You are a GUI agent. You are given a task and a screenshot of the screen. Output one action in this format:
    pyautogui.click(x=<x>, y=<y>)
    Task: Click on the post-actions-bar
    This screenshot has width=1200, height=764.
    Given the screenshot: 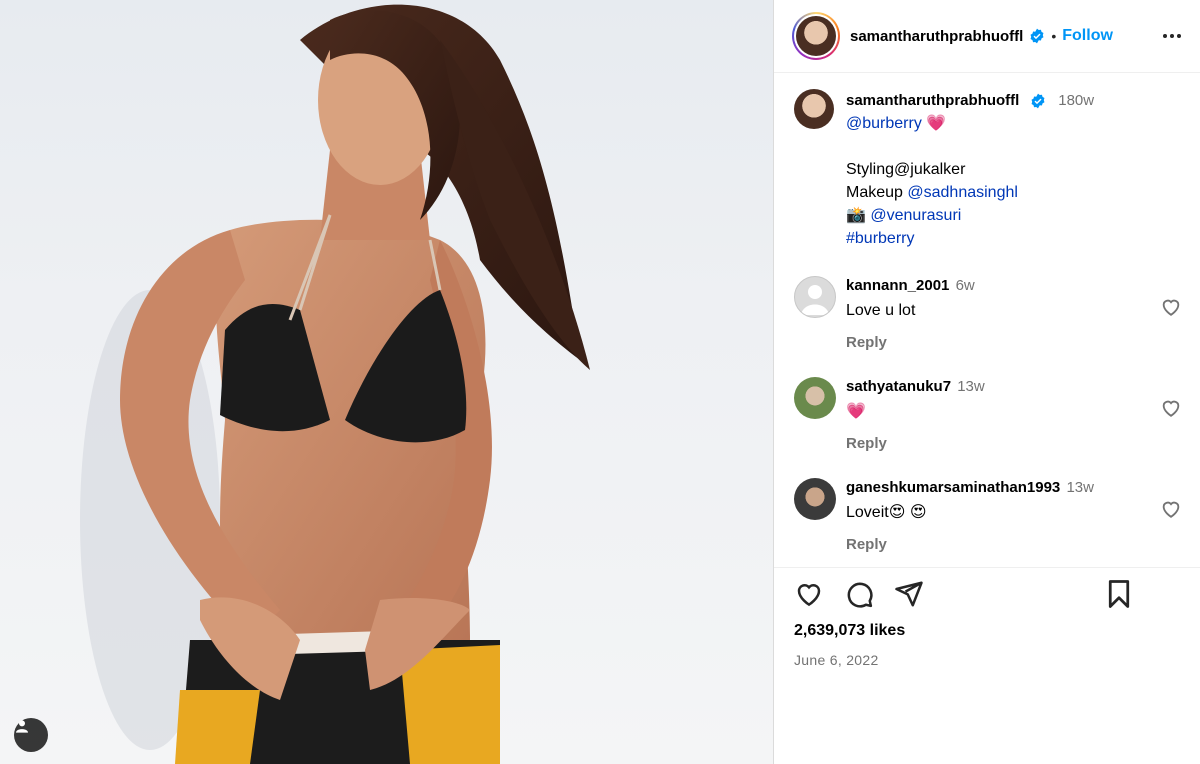 What is the action you would take?
    pyautogui.click(x=987, y=594)
    